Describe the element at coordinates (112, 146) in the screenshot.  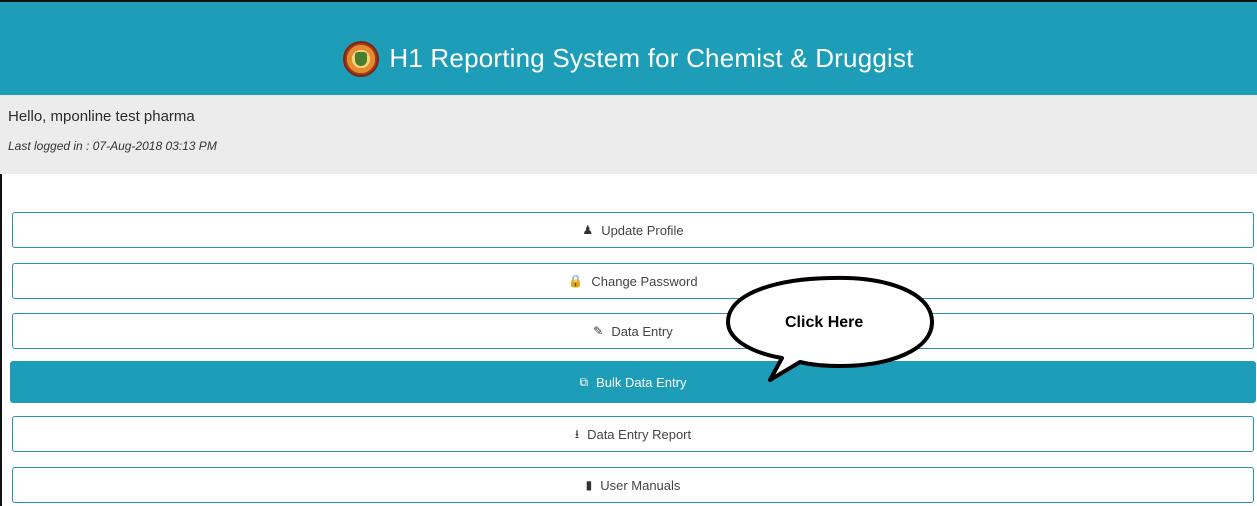
I see `last-logged-text: Last logged in : 07-Aug-2018 03:13 PM` at that location.